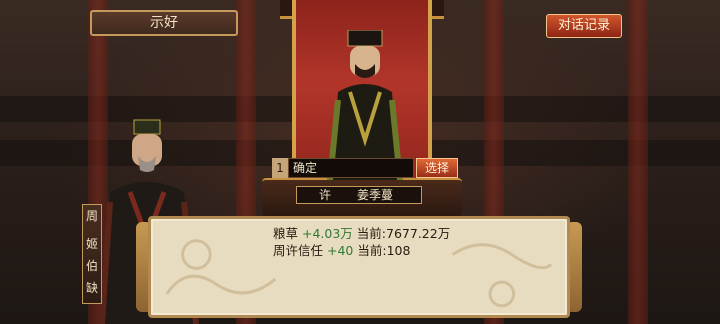 The width and height of the screenshot is (720, 324). What do you see at coordinates (91, 244) in the screenshot?
I see `name-plate-char: 姬` at bounding box center [91, 244].